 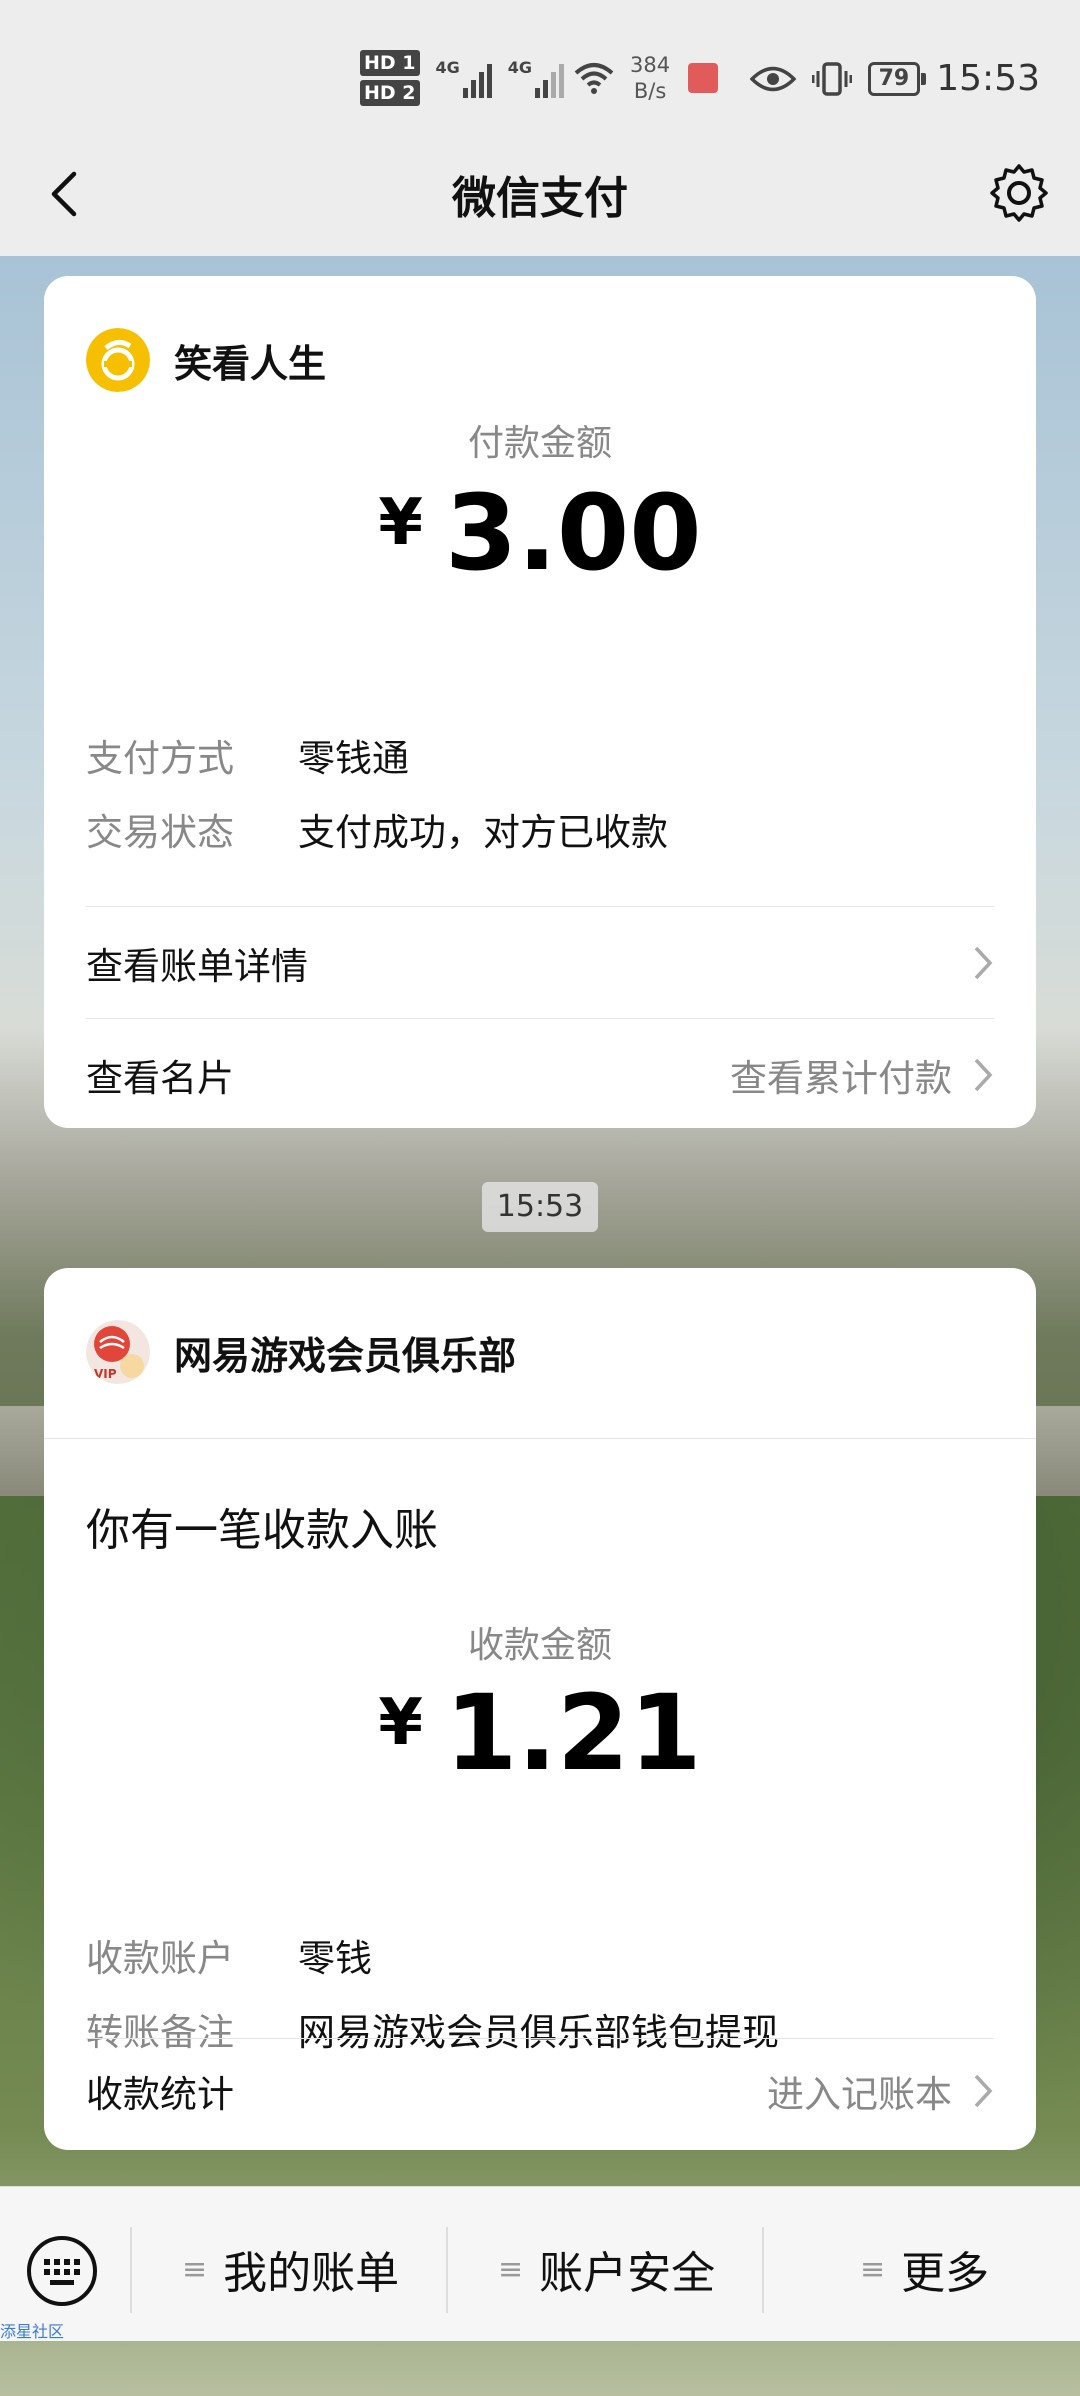 What do you see at coordinates (772, 78) in the screenshot?
I see `eye-icon` at bounding box center [772, 78].